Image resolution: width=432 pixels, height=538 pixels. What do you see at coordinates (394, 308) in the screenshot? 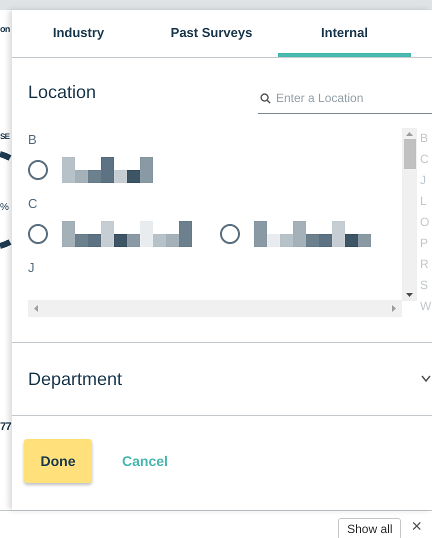
I see `scroll-right-icon` at bounding box center [394, 308].